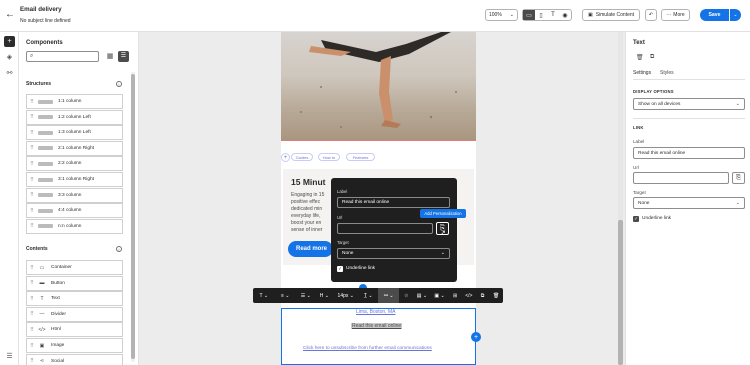 This screenshot has width=750, height=365. What do you see at coordinates (74, 133) in the screenshot?
I see `structure-item: ⠿ 1:3 column Left` at bounding box center [74, 133].